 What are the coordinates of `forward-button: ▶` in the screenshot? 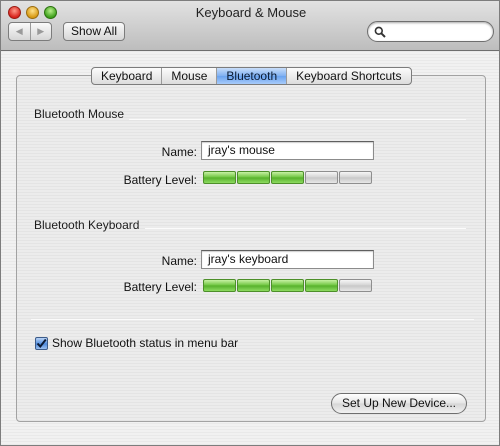 It's located at (40, 31).